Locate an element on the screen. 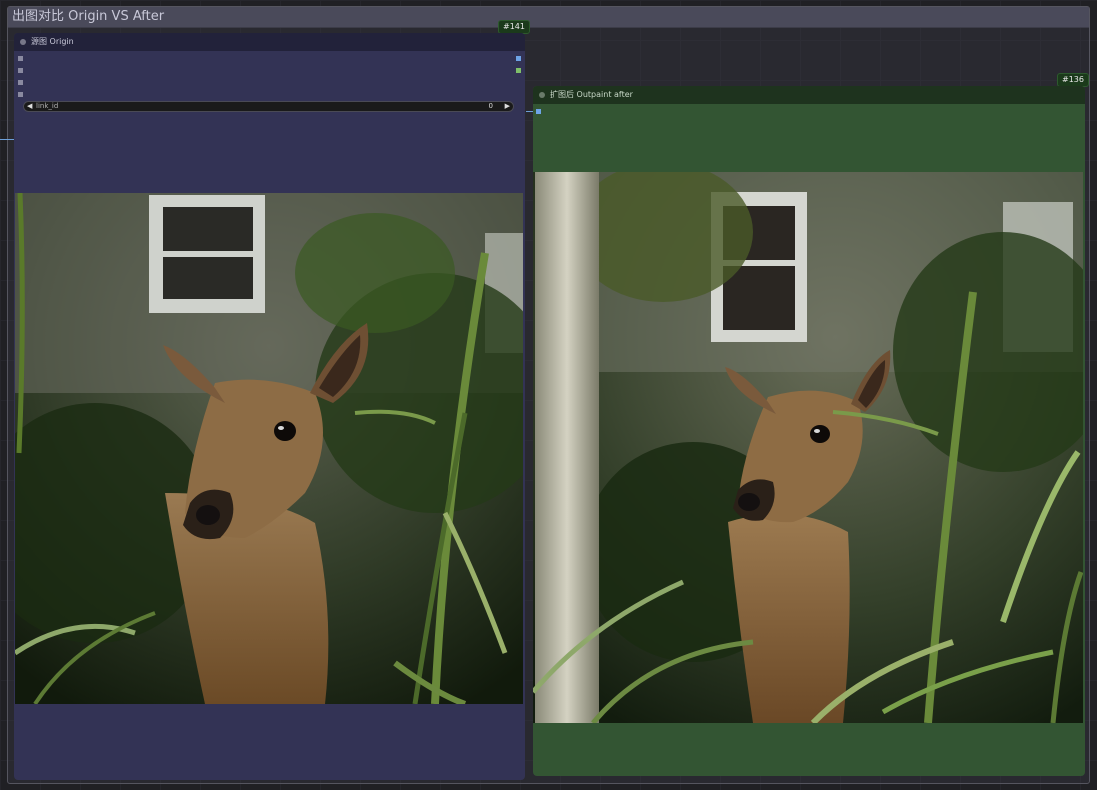  node-id-badge-origin: #141 is located at coordinates (514, 27).